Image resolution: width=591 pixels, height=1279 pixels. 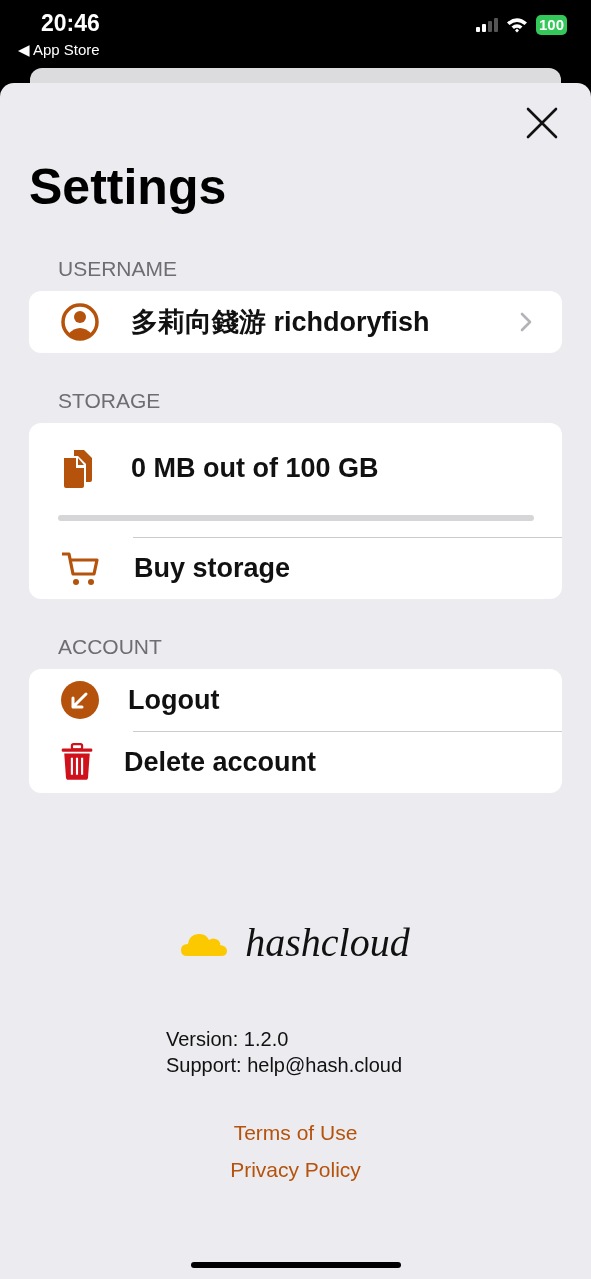 I want to click on footer-link: Privacy Policy, so click(x=295, y=1169).